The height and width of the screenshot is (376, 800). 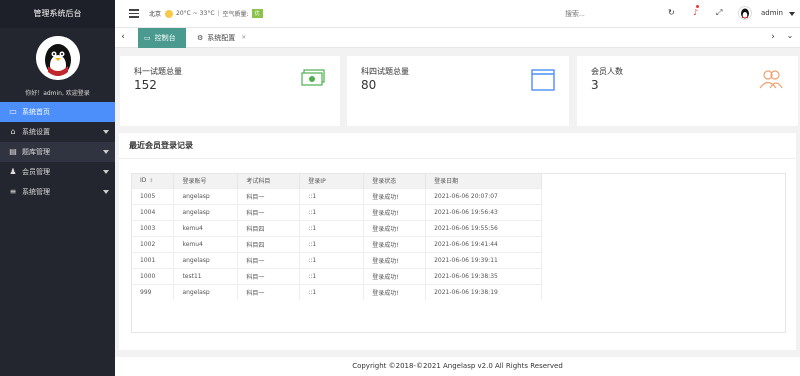 I want to click on table-cell: 1001, so click(x=153, y=259).